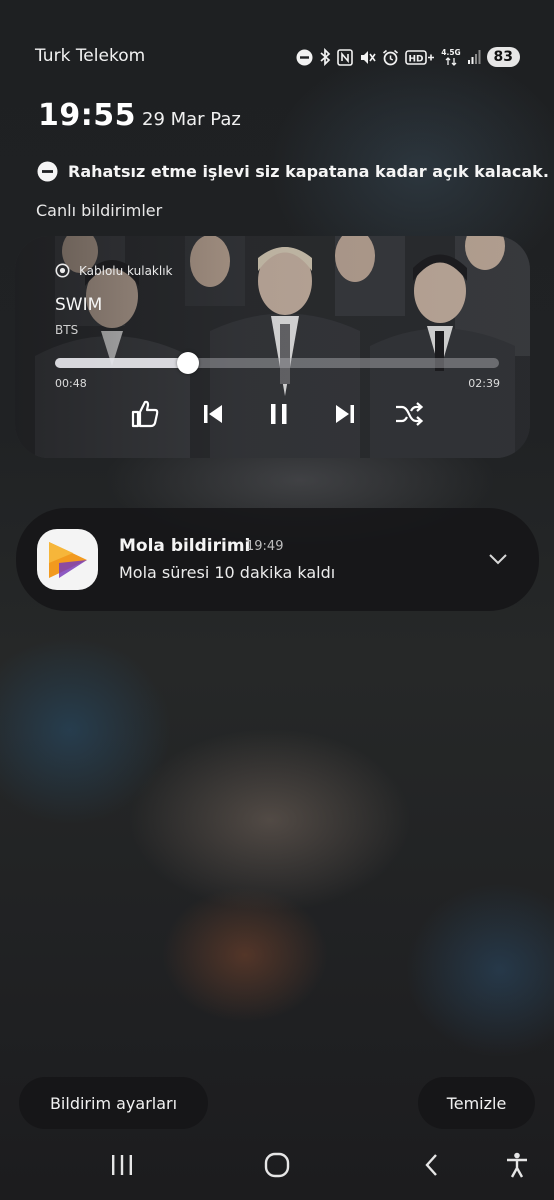 This screenshot has height=1200, width=554. I want to click on carrier-name: Turk Telekom, so click(90, 56).